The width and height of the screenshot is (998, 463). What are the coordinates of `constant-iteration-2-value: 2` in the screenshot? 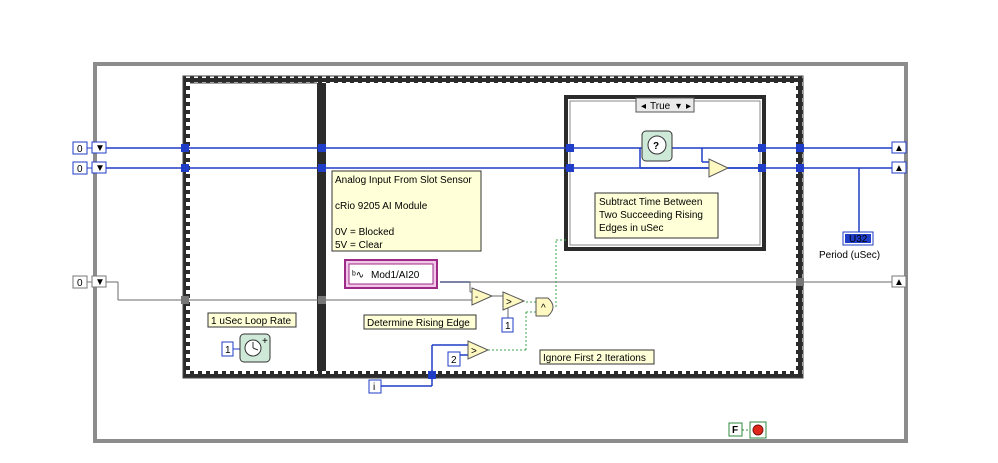 It's located at (454, 360).